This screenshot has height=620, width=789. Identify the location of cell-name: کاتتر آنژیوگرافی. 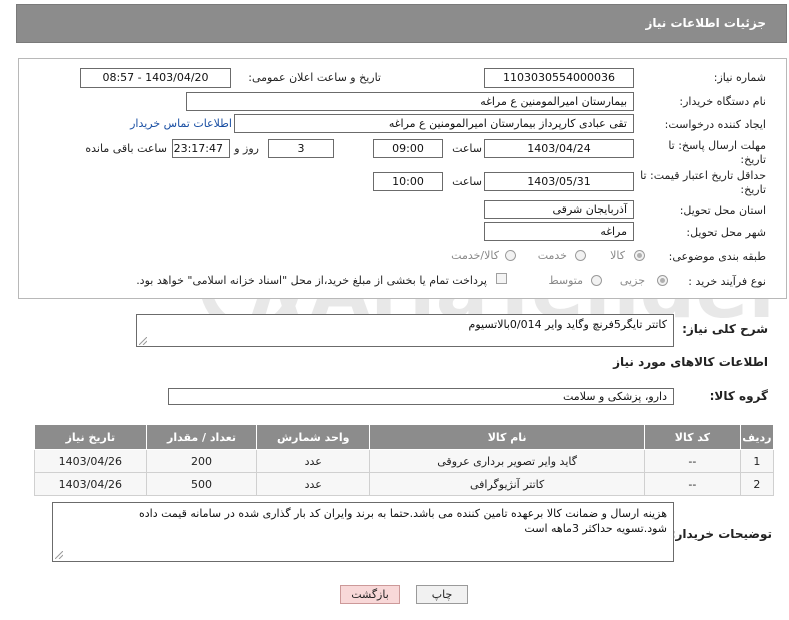
(507, 484).